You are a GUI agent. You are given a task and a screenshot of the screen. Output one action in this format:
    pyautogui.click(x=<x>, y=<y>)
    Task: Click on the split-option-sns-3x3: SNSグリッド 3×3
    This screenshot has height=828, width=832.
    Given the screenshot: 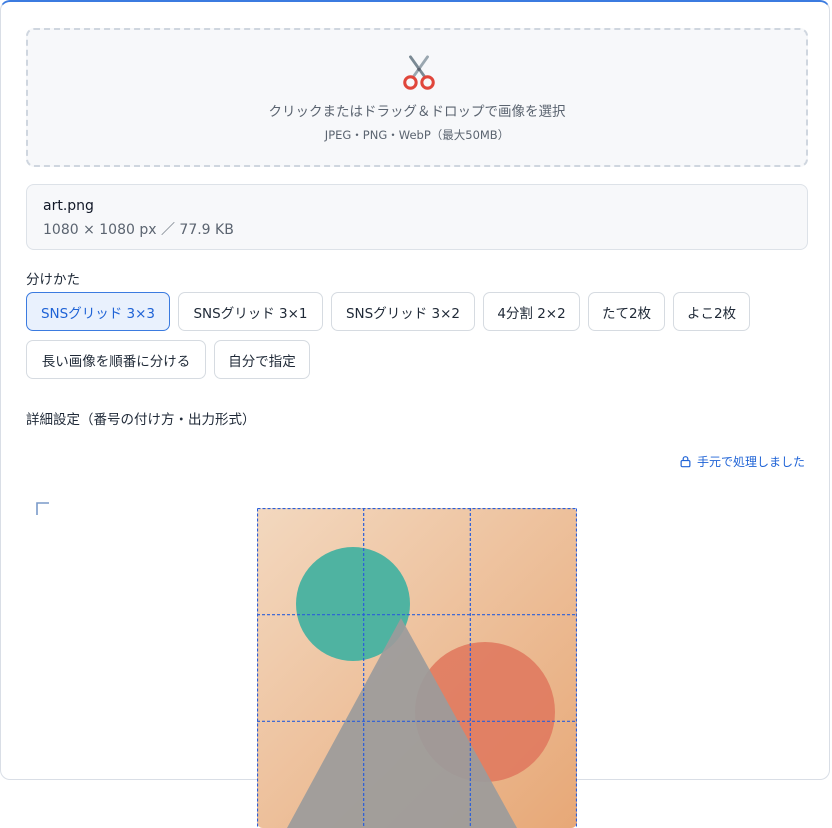 What is the action you would take?
    pyautogui.click(x=98, y=311)
    